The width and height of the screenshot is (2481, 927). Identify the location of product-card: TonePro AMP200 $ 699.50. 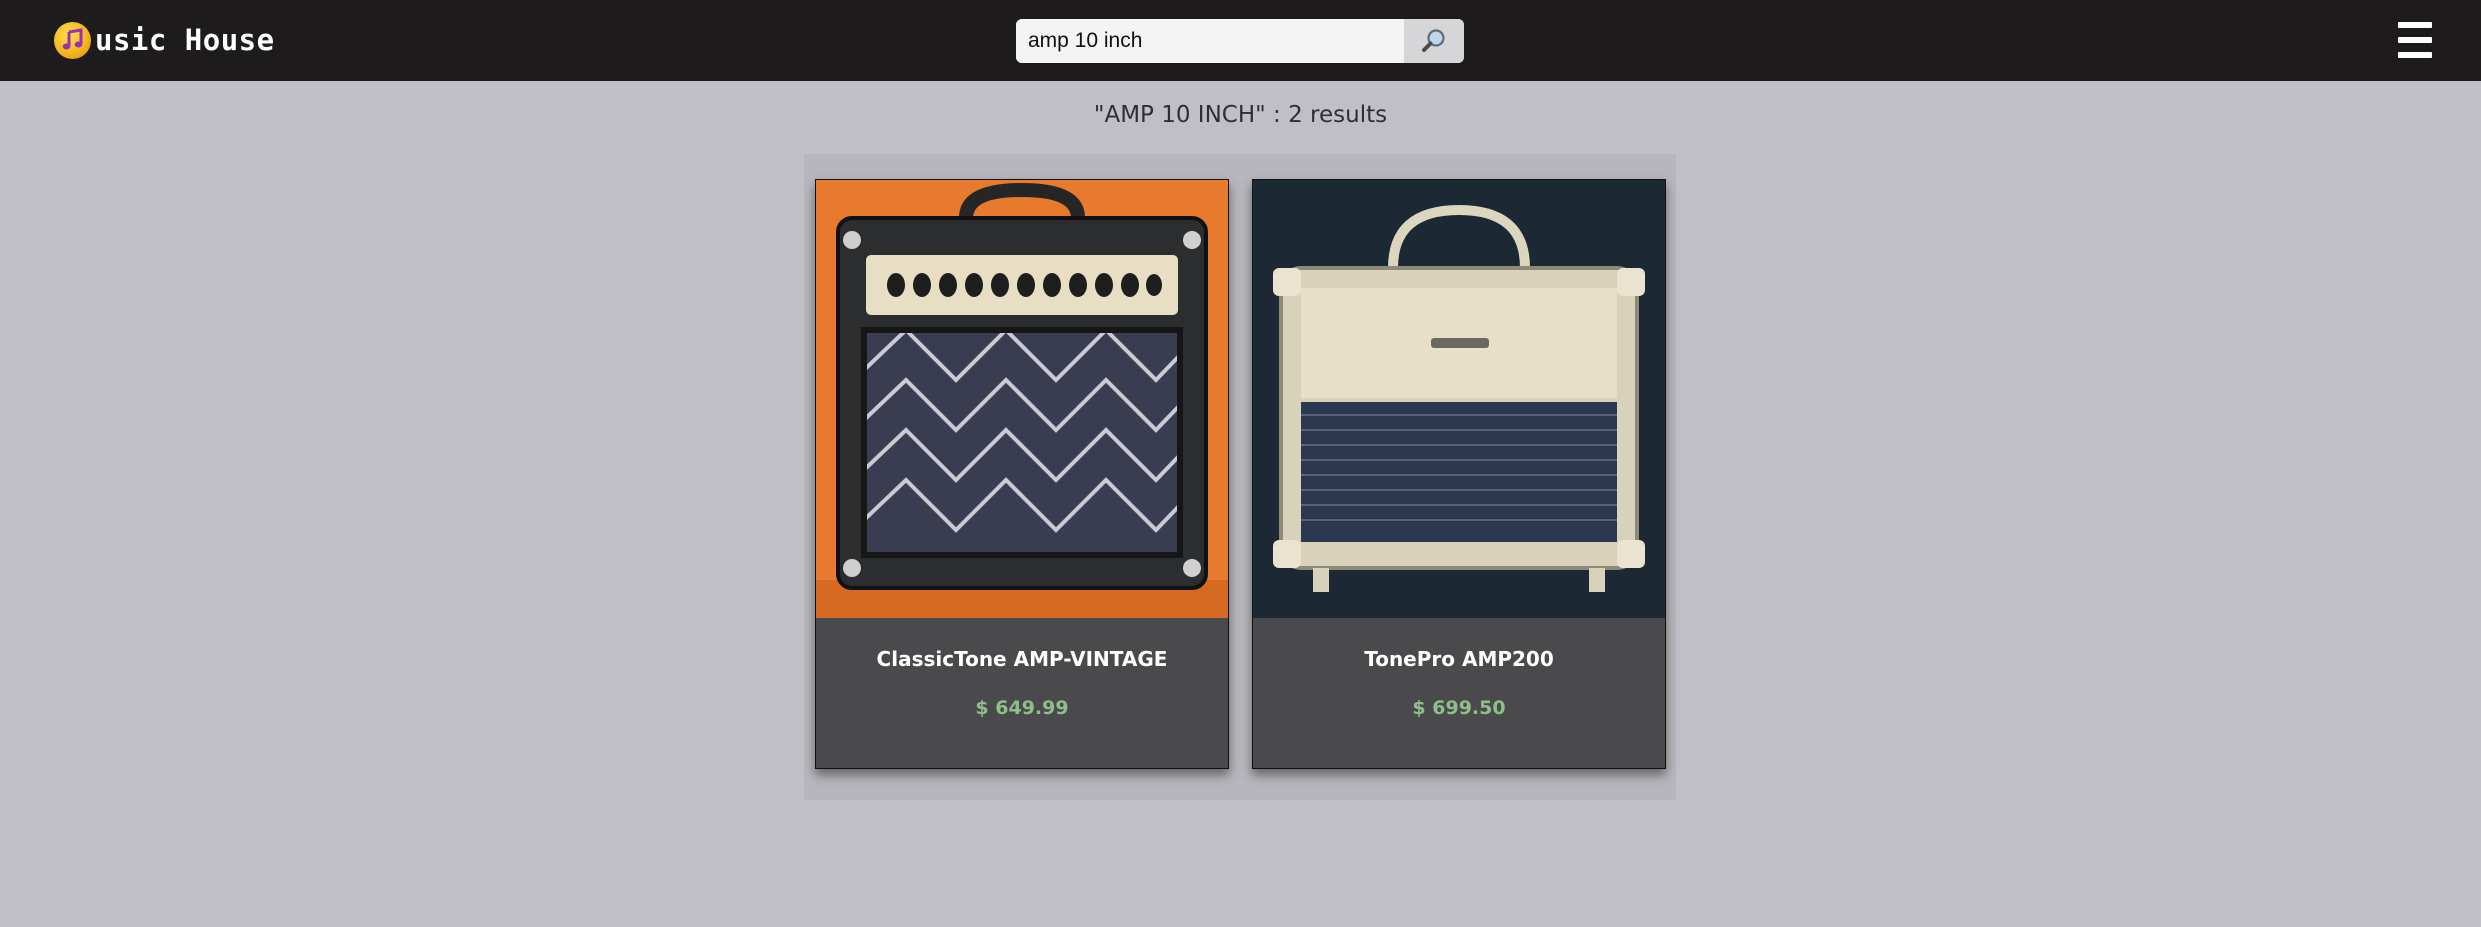
(1459, 474).